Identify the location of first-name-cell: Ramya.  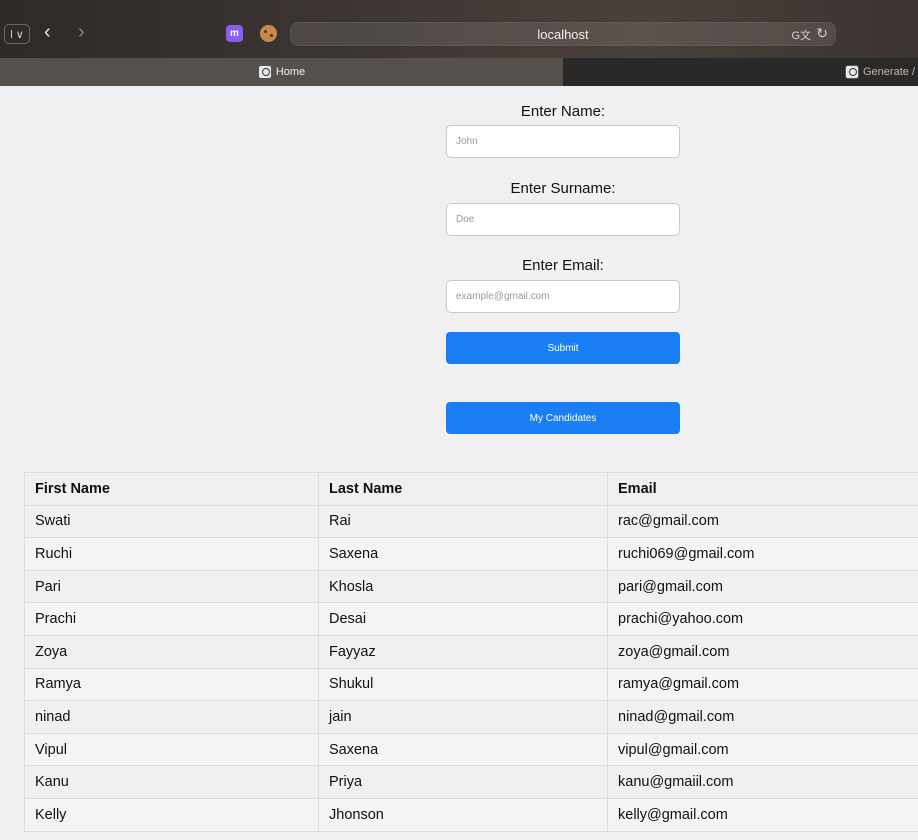
(171, 684).